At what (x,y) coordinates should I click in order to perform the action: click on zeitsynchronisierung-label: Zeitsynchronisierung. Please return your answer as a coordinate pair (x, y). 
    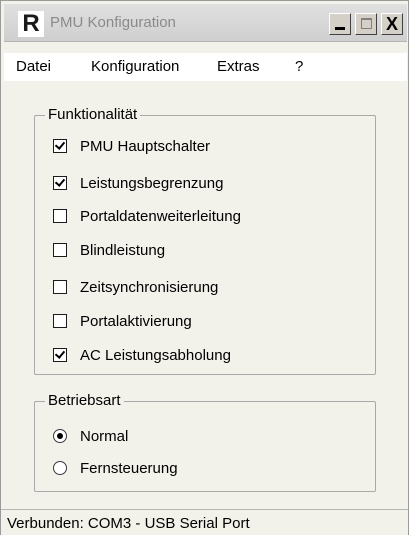
    Looking at the image, I should click on (149, 287).